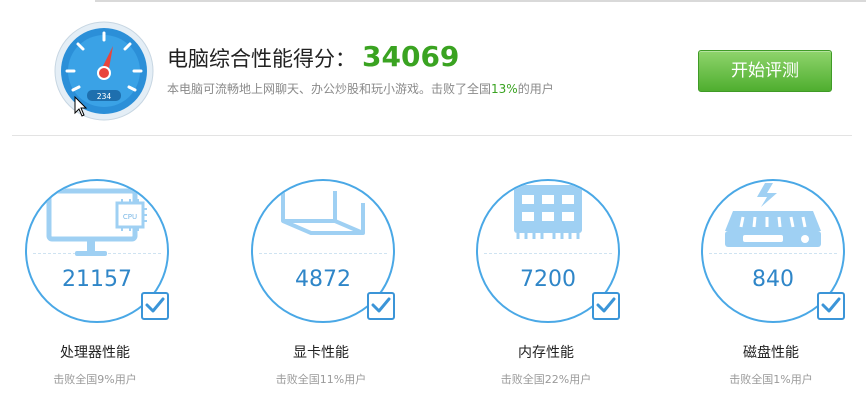  I want to click on memory-rank: 击败全国22%用户, so click(546, 379).